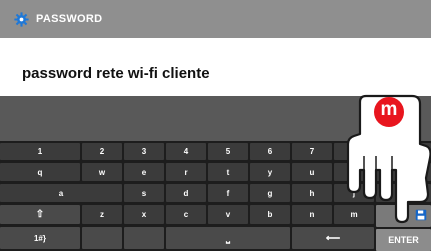 The width and height of the screenshot is (431, 251). I want to click on key-7: 7, so click(312, 151).